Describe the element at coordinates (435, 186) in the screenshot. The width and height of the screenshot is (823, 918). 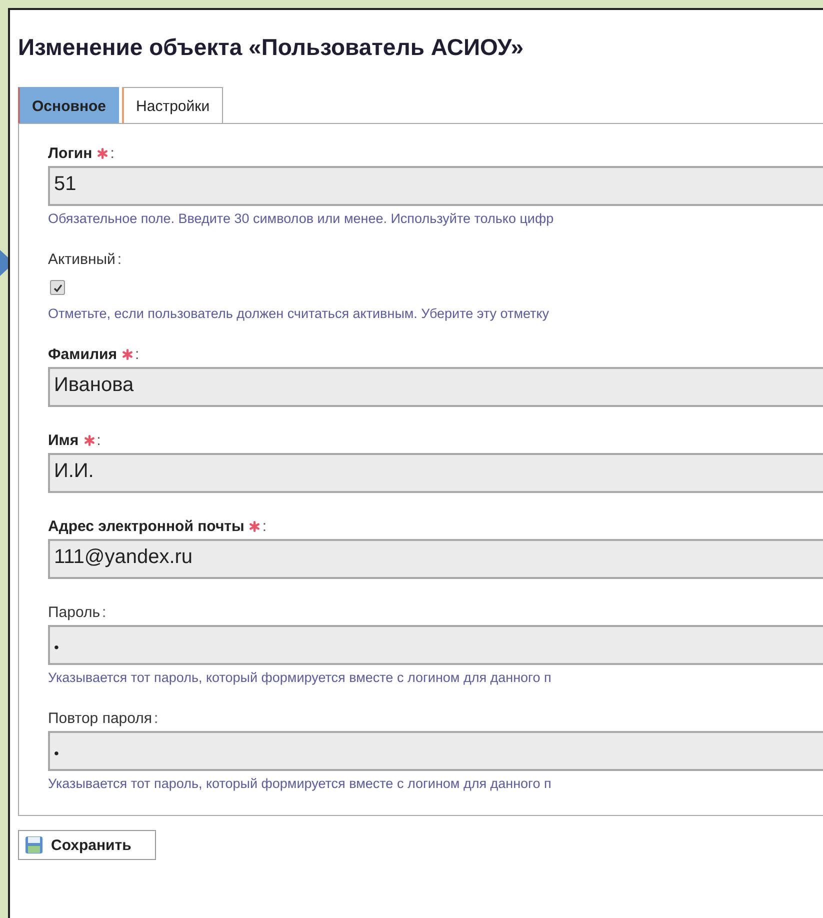
I see `input-field: 51` at that location.